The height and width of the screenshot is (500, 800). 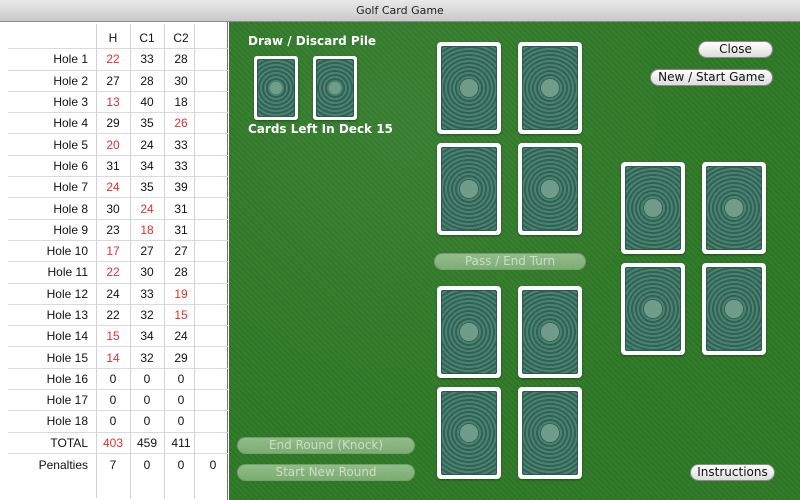 What do you see at coordinates (67, 336) in the screenshot?
I see `hole-label: Hole 14` at bounding box center [67, 336].